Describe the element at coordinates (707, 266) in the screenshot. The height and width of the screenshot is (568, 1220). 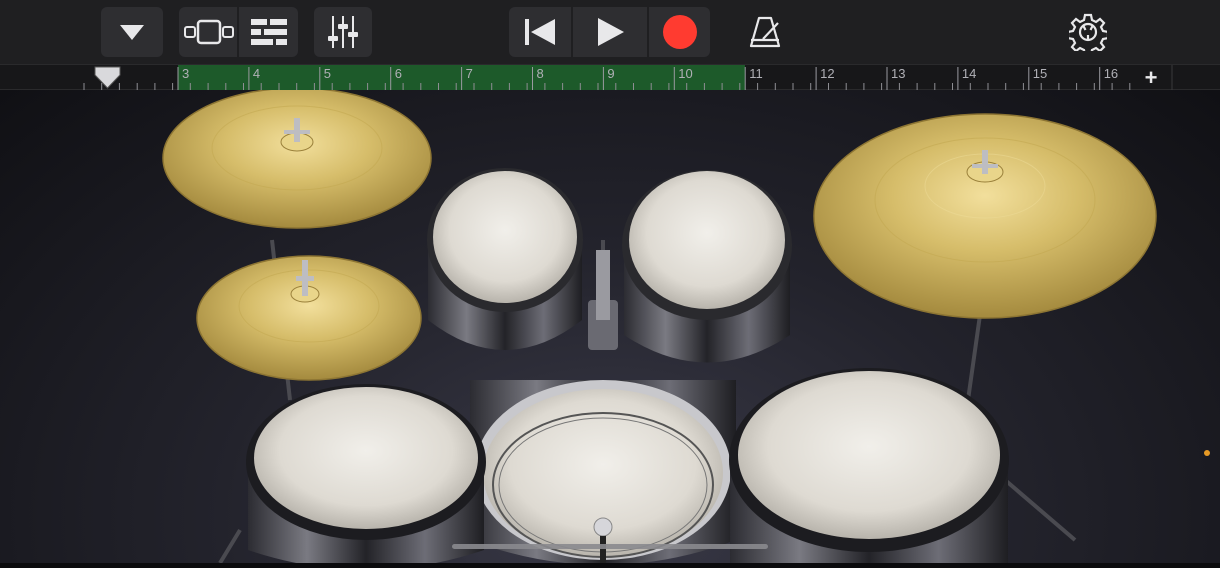
I see `tom-right` at that location.